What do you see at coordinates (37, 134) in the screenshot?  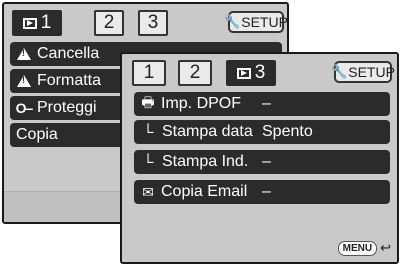 I see `menu-item-label: Copia` at bounding box center [37, 134].